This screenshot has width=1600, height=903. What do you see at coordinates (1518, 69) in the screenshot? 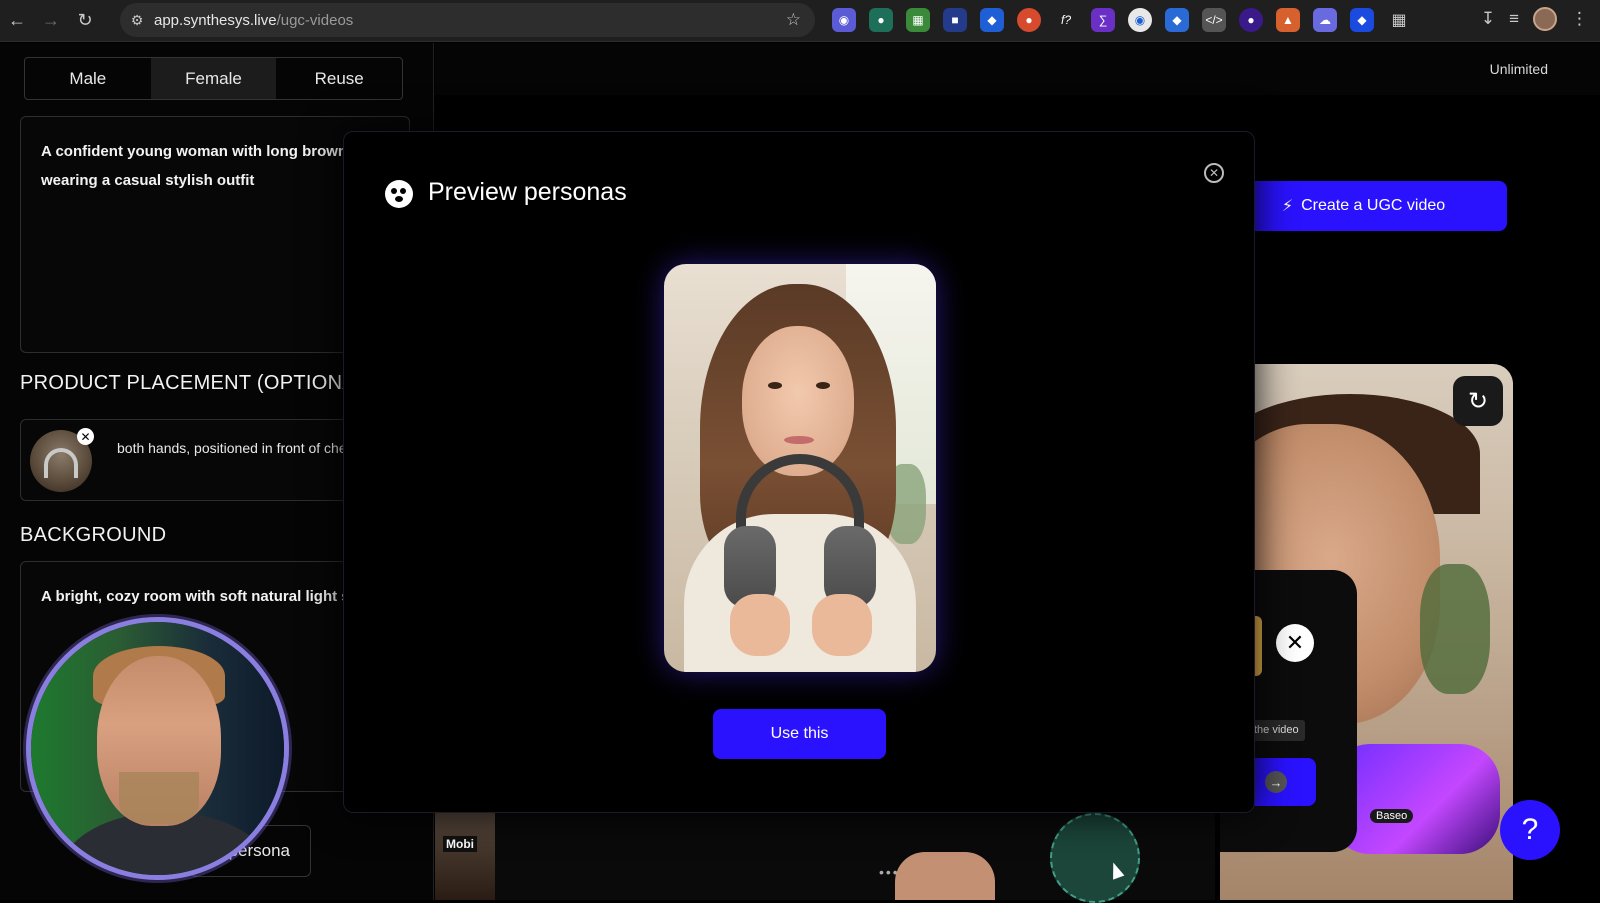
I see `plan-label: Unlimited` at bounding box center [1518, 69].